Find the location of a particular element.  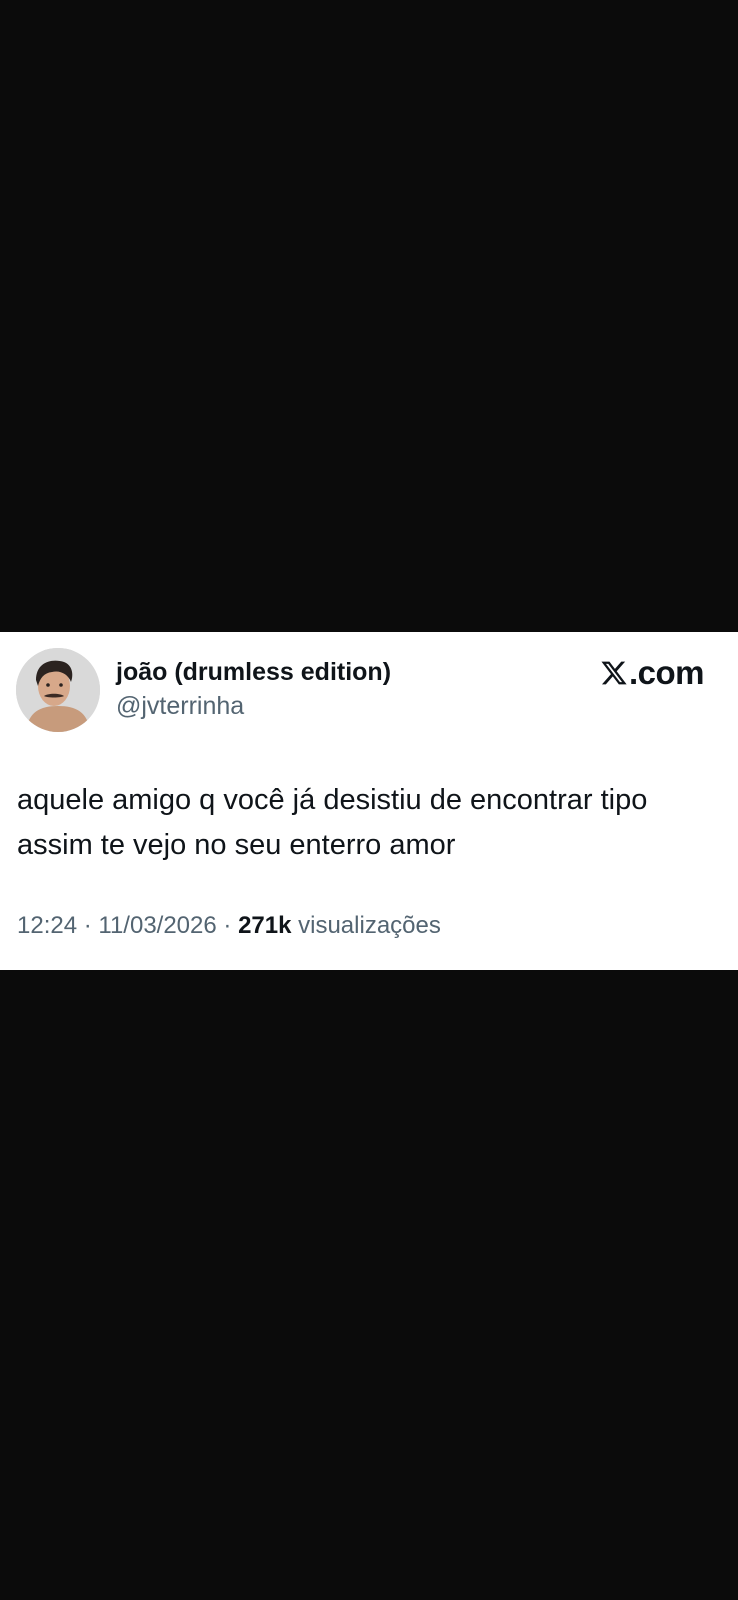

x-logo-icon is located at coordinates (614, 673).